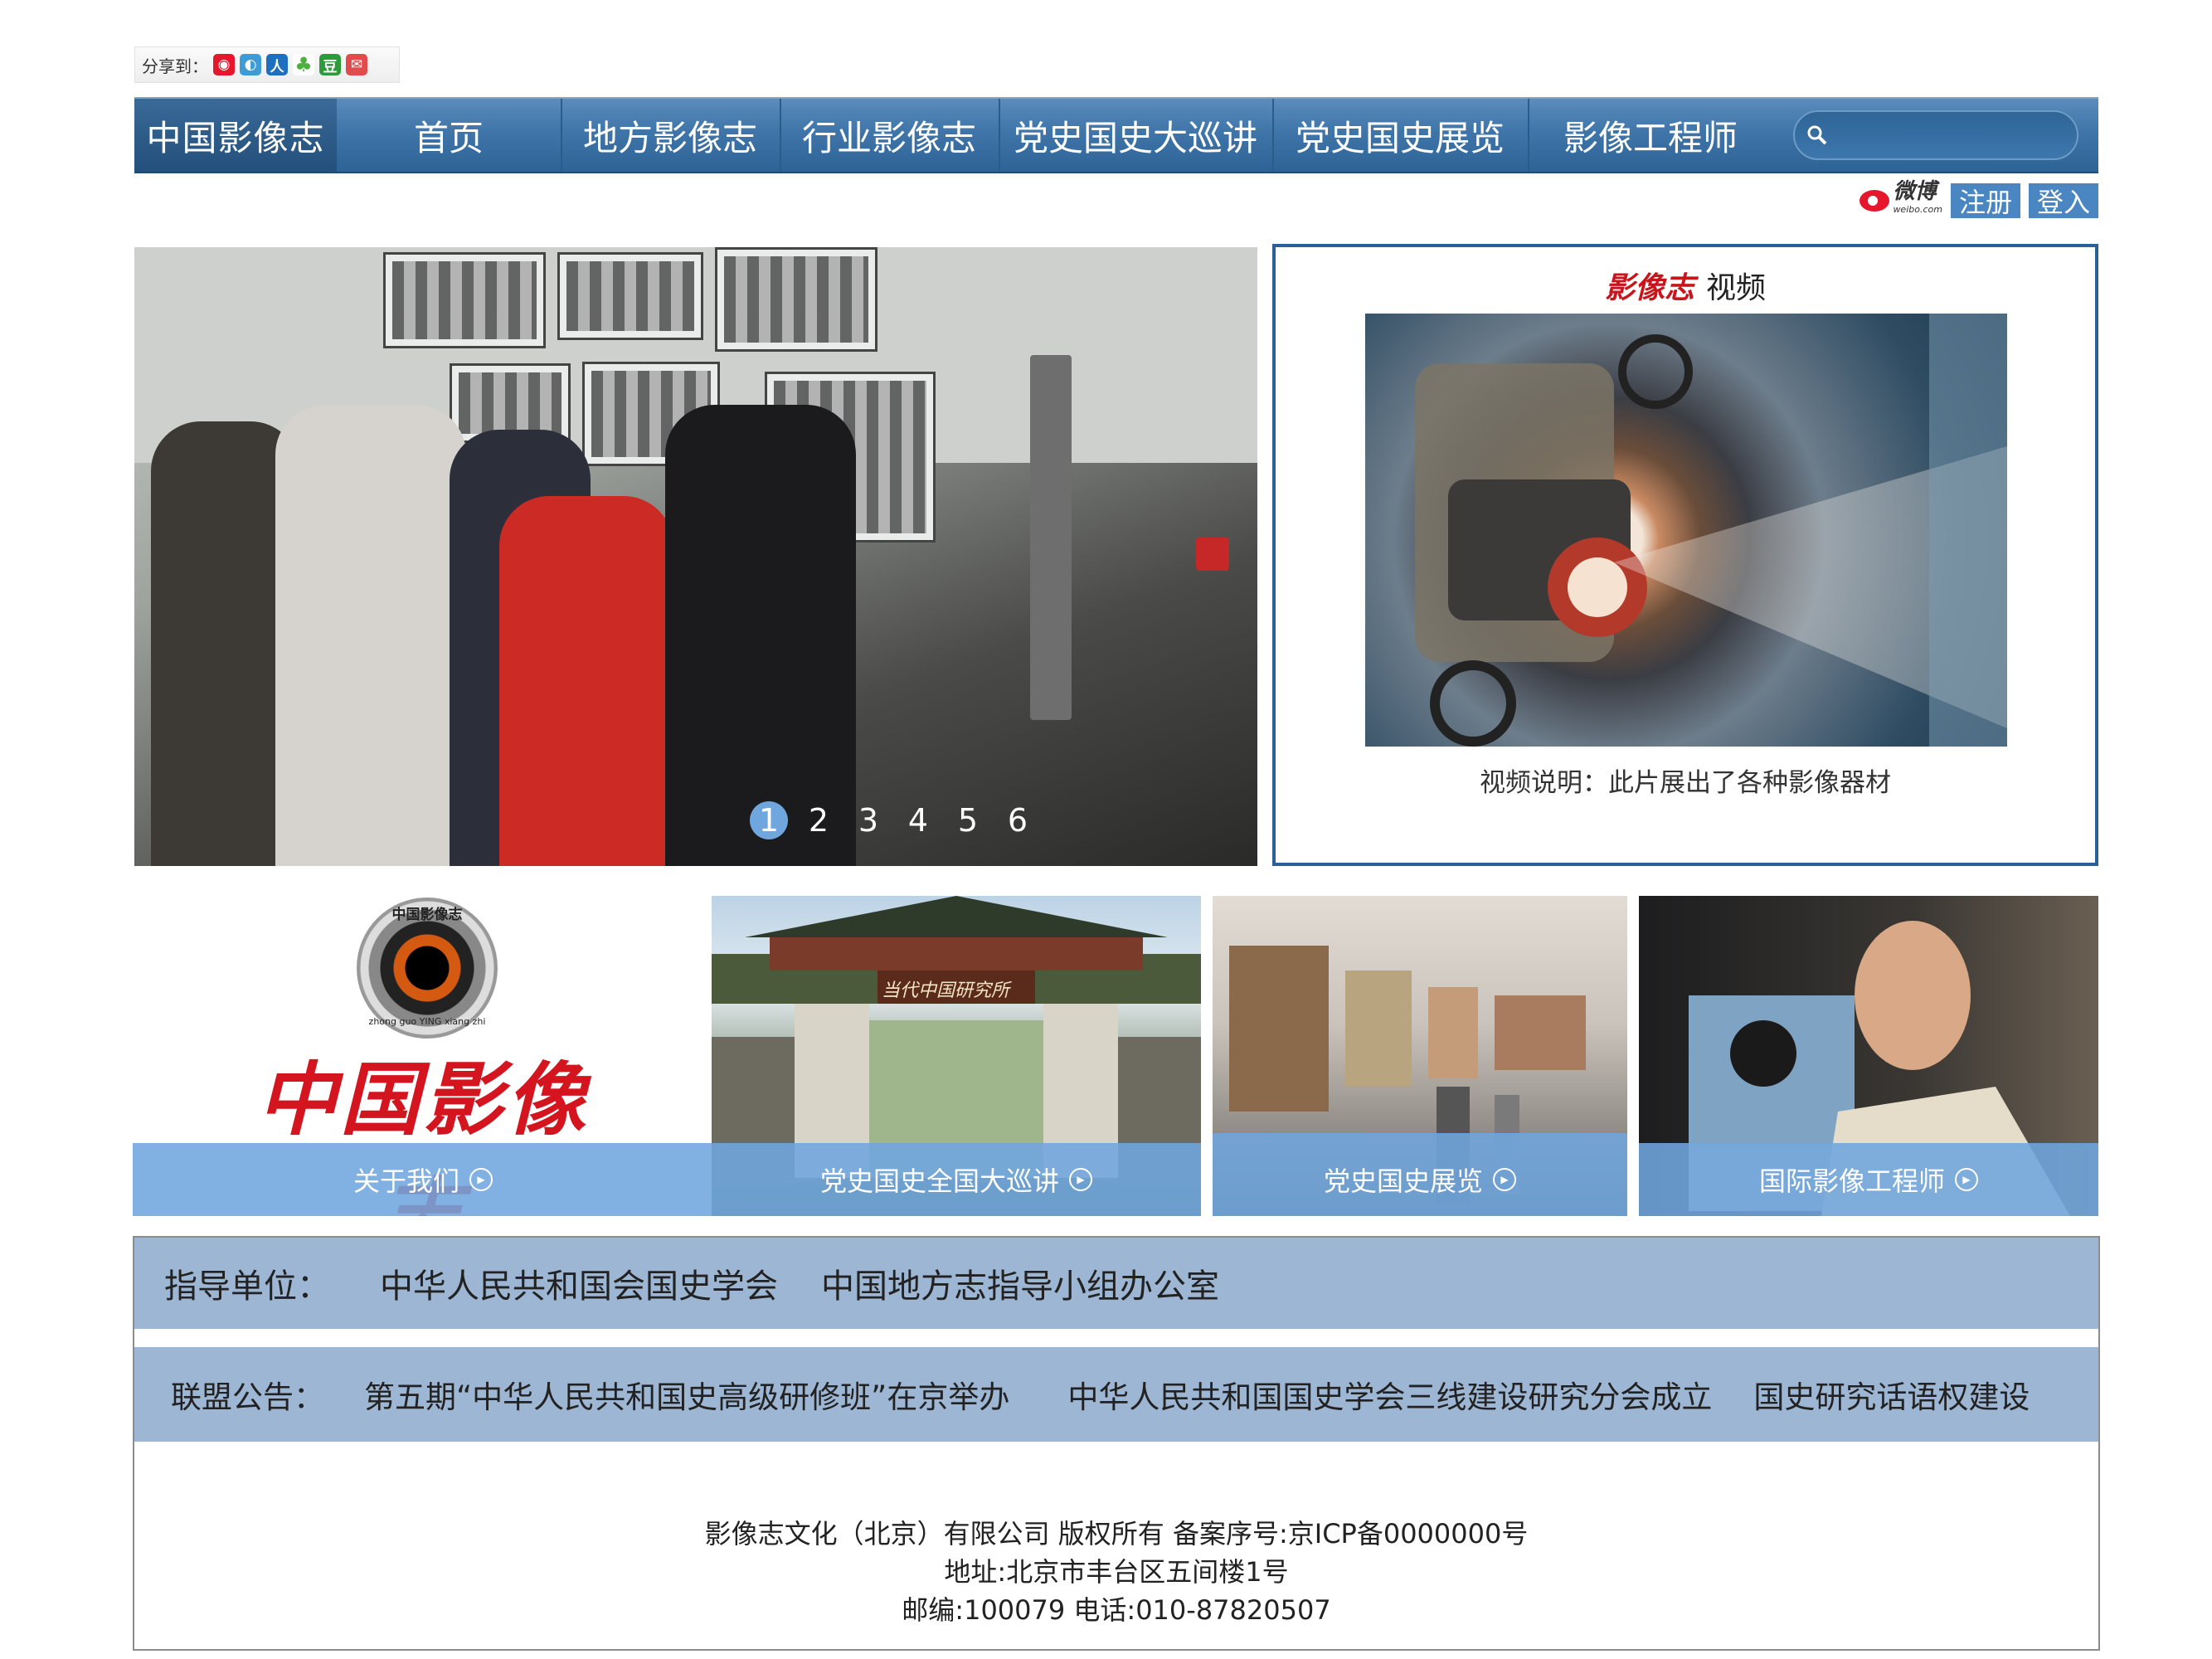 The width and height of the screenshot is (2212, 1659). I want to click on sina-icon: ◉, so click(224, 64).